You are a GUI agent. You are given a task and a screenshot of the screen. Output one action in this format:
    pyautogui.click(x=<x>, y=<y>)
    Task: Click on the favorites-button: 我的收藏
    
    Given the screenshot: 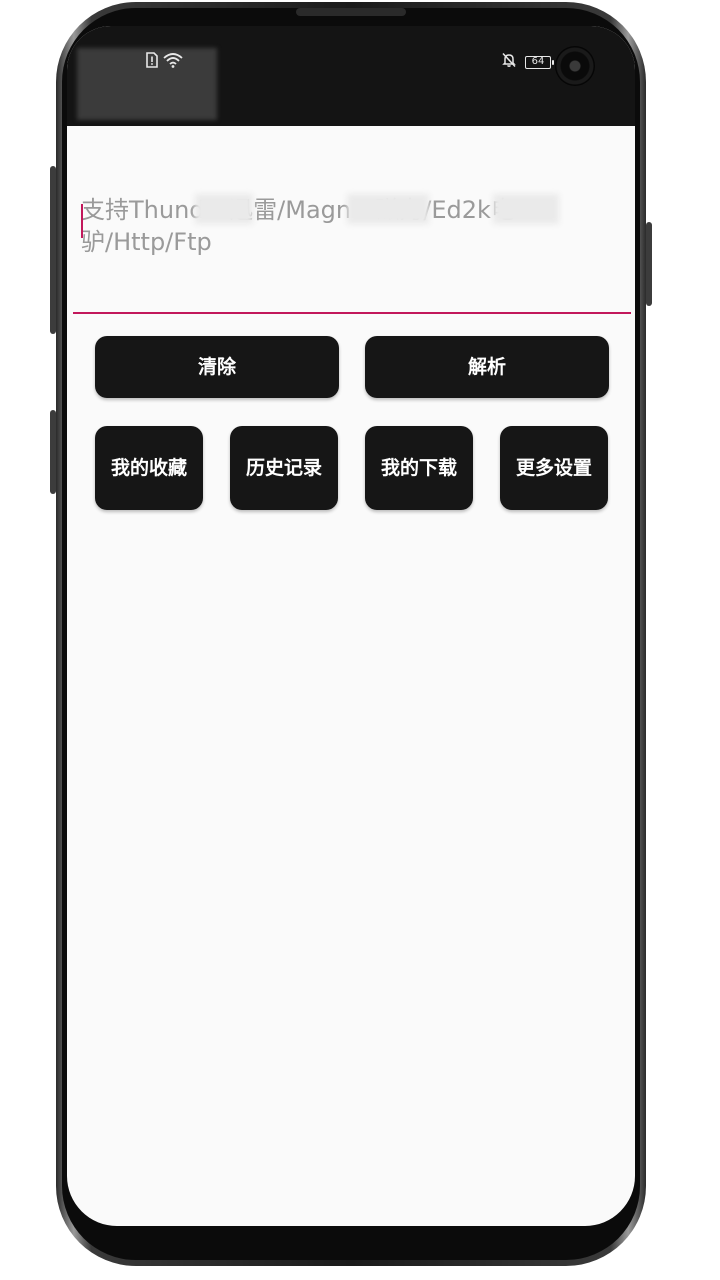 What is the action you would take?
    pyautogui.click(x=149, y=468)
    